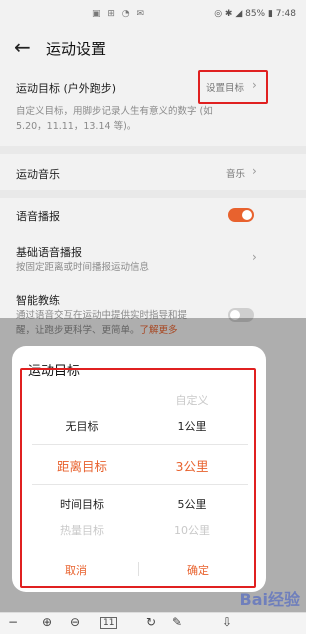 The width and height of the screenshot is (320, 634). Describe the element at coordinates (177, 622) in the screenshot. I see `pen-icon: ✎` at that location.